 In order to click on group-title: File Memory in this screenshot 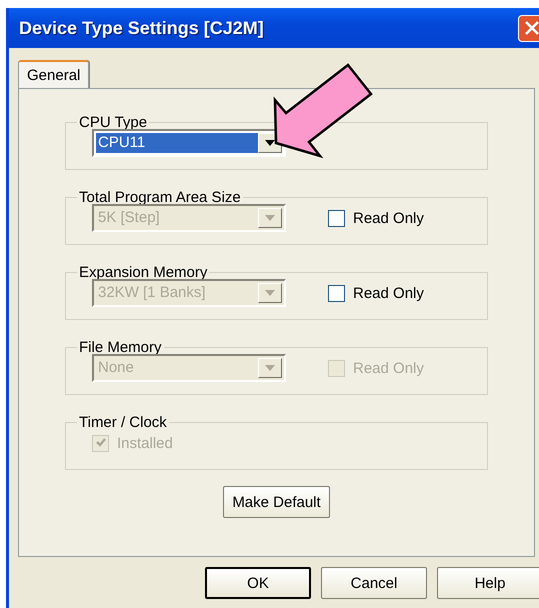, I will do `click(120, 347)`.